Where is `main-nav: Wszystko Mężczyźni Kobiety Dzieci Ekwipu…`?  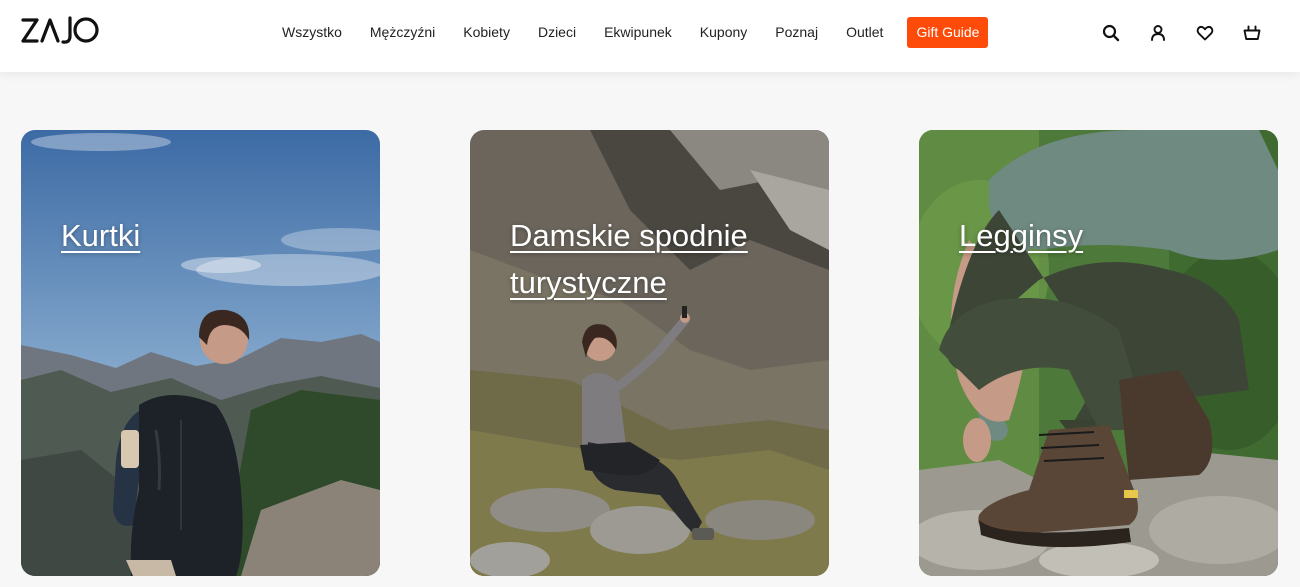
main-nav: Wszystko Mężczyźni Kobiety Dzieci Ekwipu… is located at coordinates (628, 32).